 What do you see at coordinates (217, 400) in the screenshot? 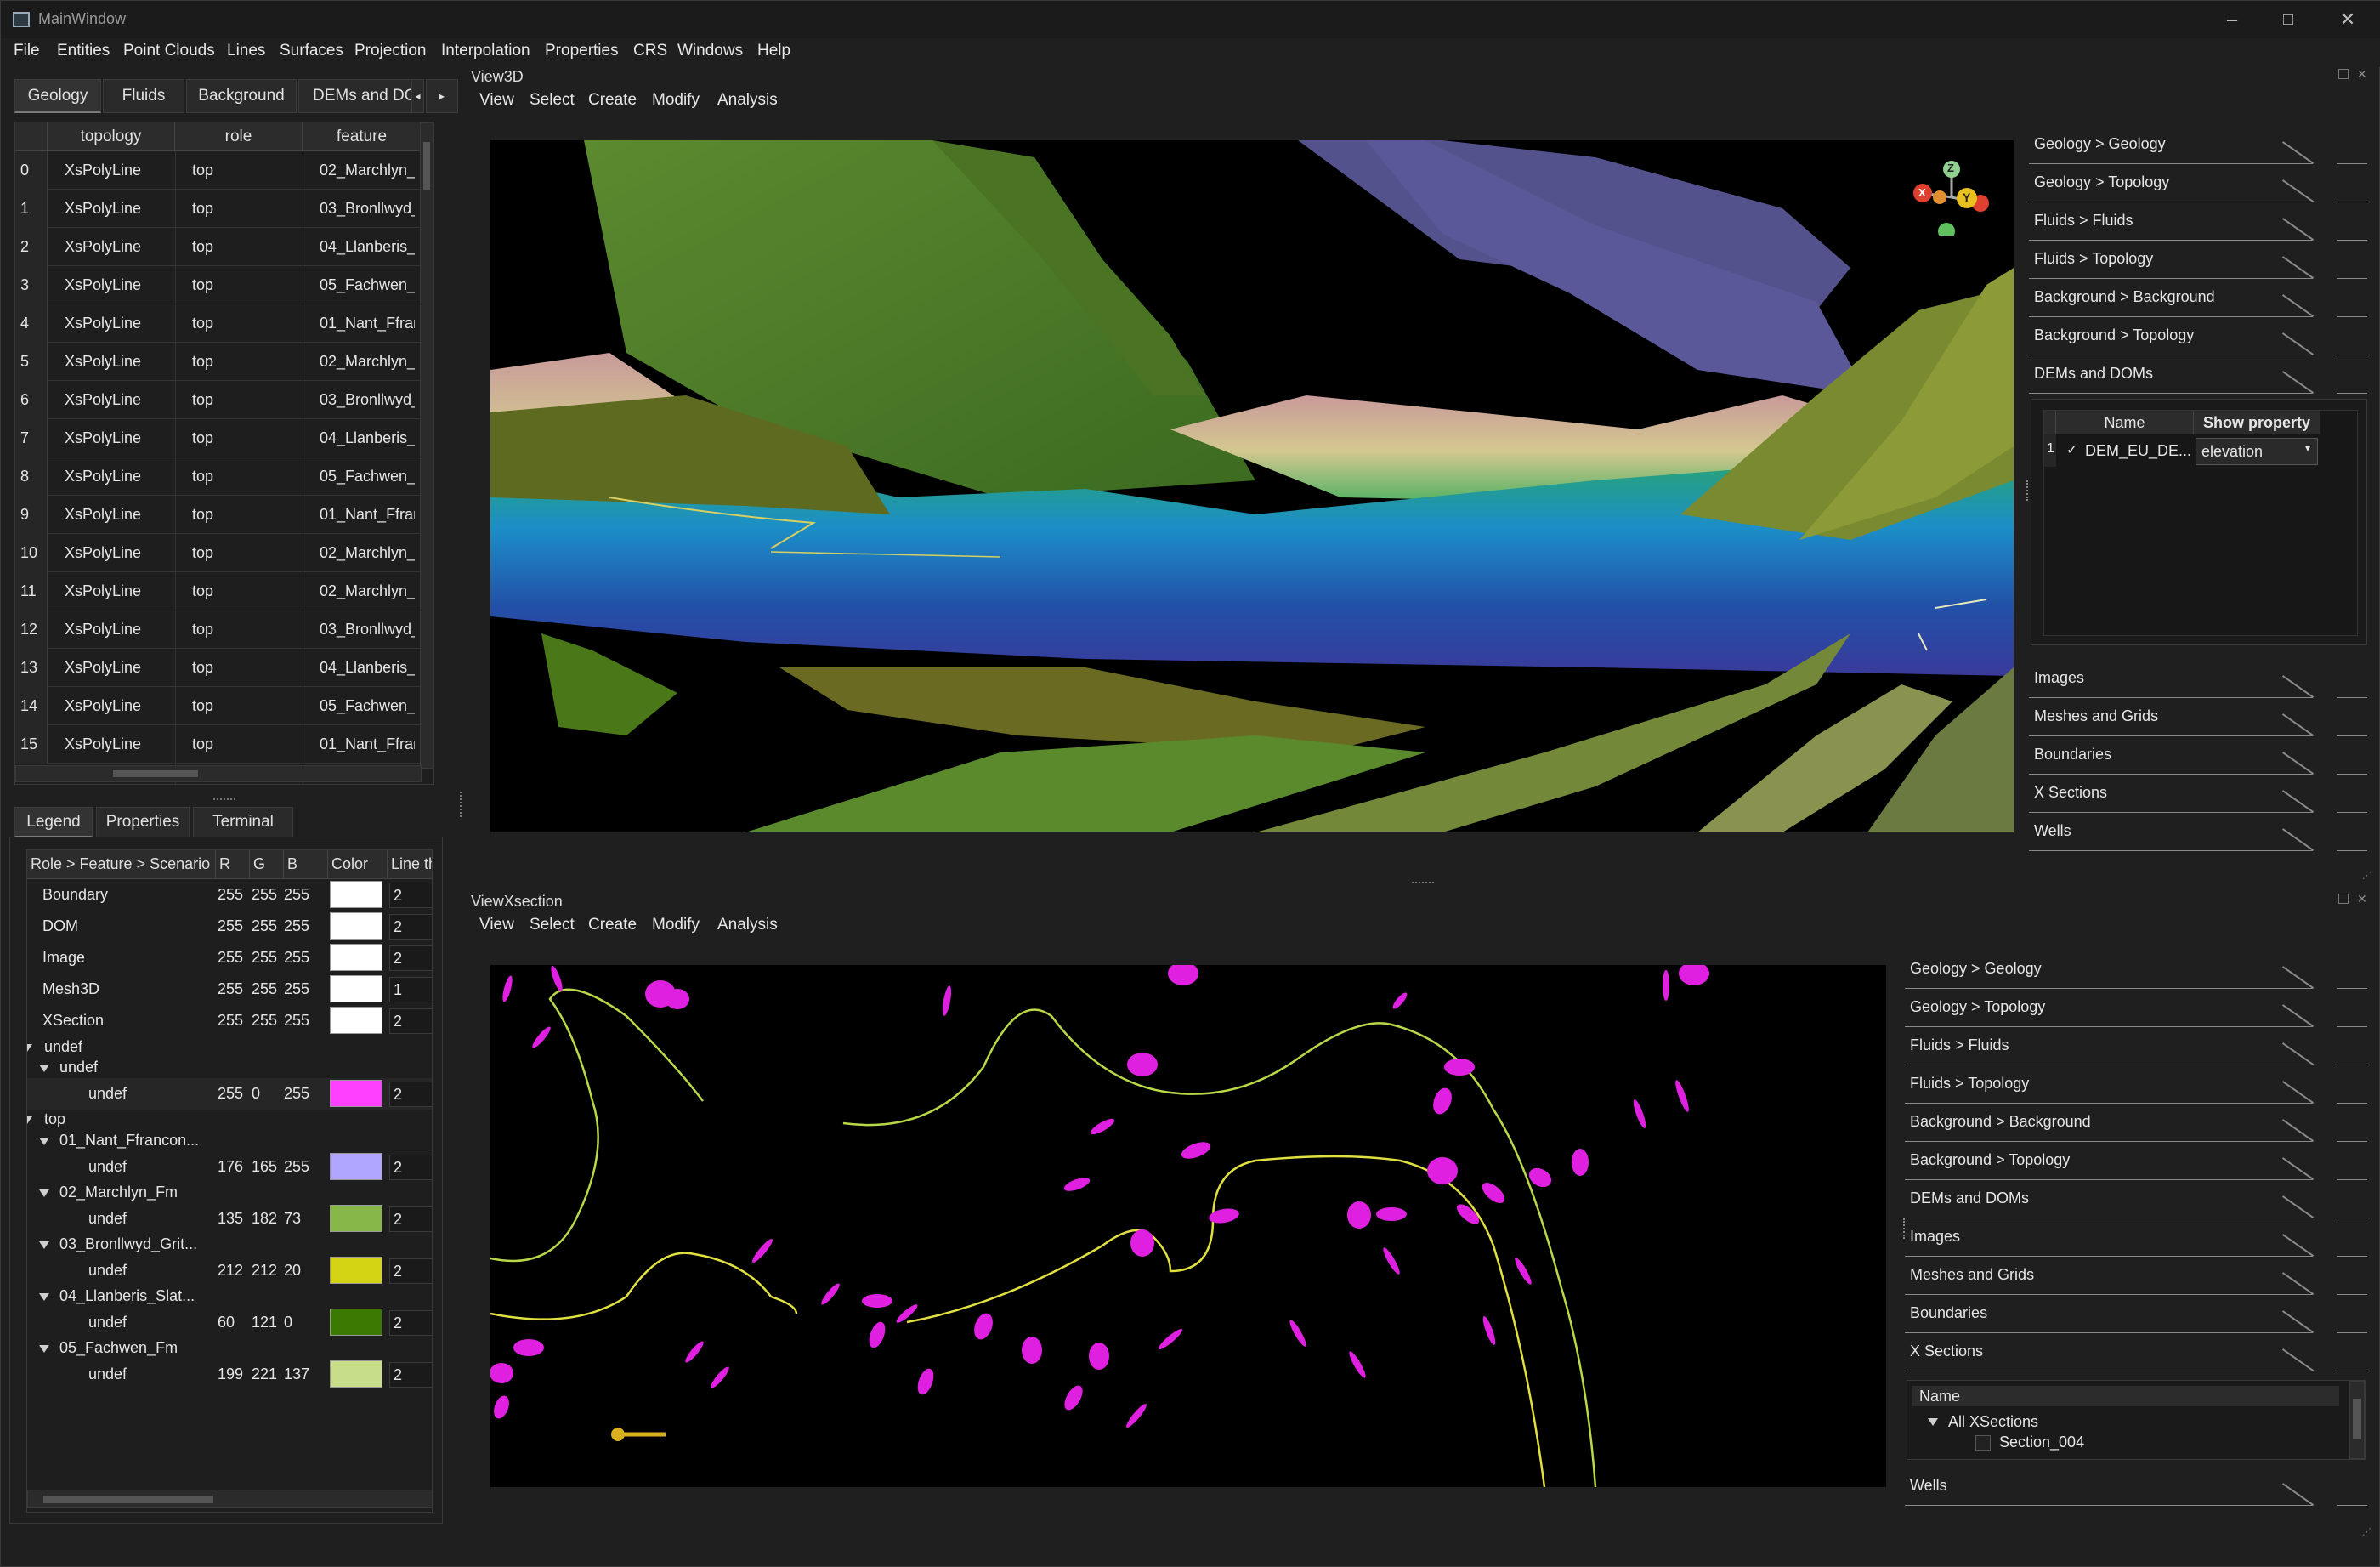
I see `table-row: 6 XsPolyLine top 03_Bronllwyd_Grit_Fm` at bounding box center [217, 400].